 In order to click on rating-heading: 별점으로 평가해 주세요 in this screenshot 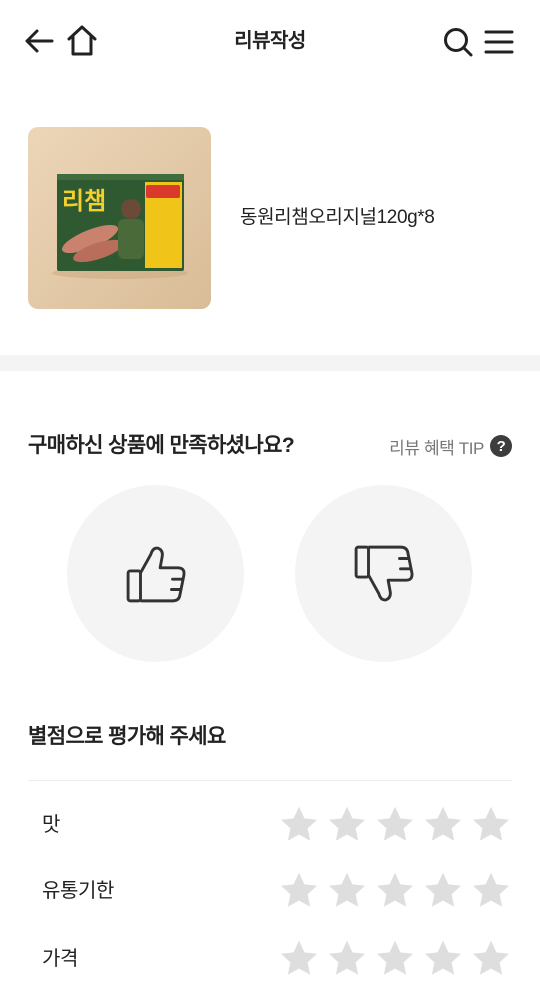, I will do `click(127, 736)`.